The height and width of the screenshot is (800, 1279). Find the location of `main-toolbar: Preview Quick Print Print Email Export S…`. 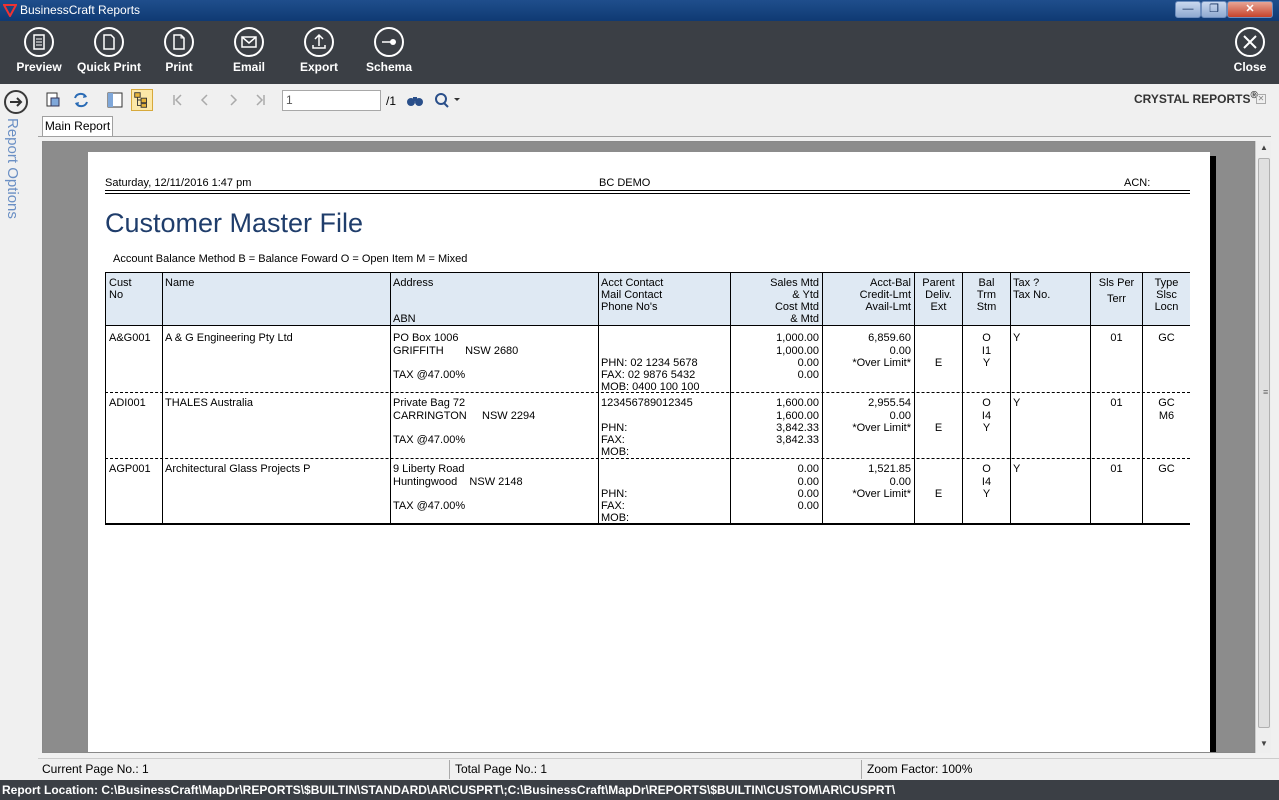

main-toolbar: Preview Quick Print Print Email Export S… is located at coordinates (639, 52).